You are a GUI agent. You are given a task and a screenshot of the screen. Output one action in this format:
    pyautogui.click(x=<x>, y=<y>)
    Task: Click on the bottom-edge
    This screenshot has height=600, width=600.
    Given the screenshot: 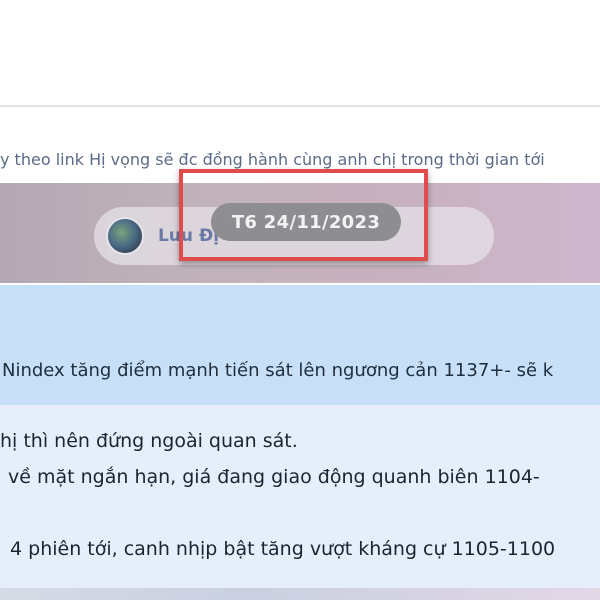 What is the action you would take?
    pyautogui.click(x=300, y=594)
    